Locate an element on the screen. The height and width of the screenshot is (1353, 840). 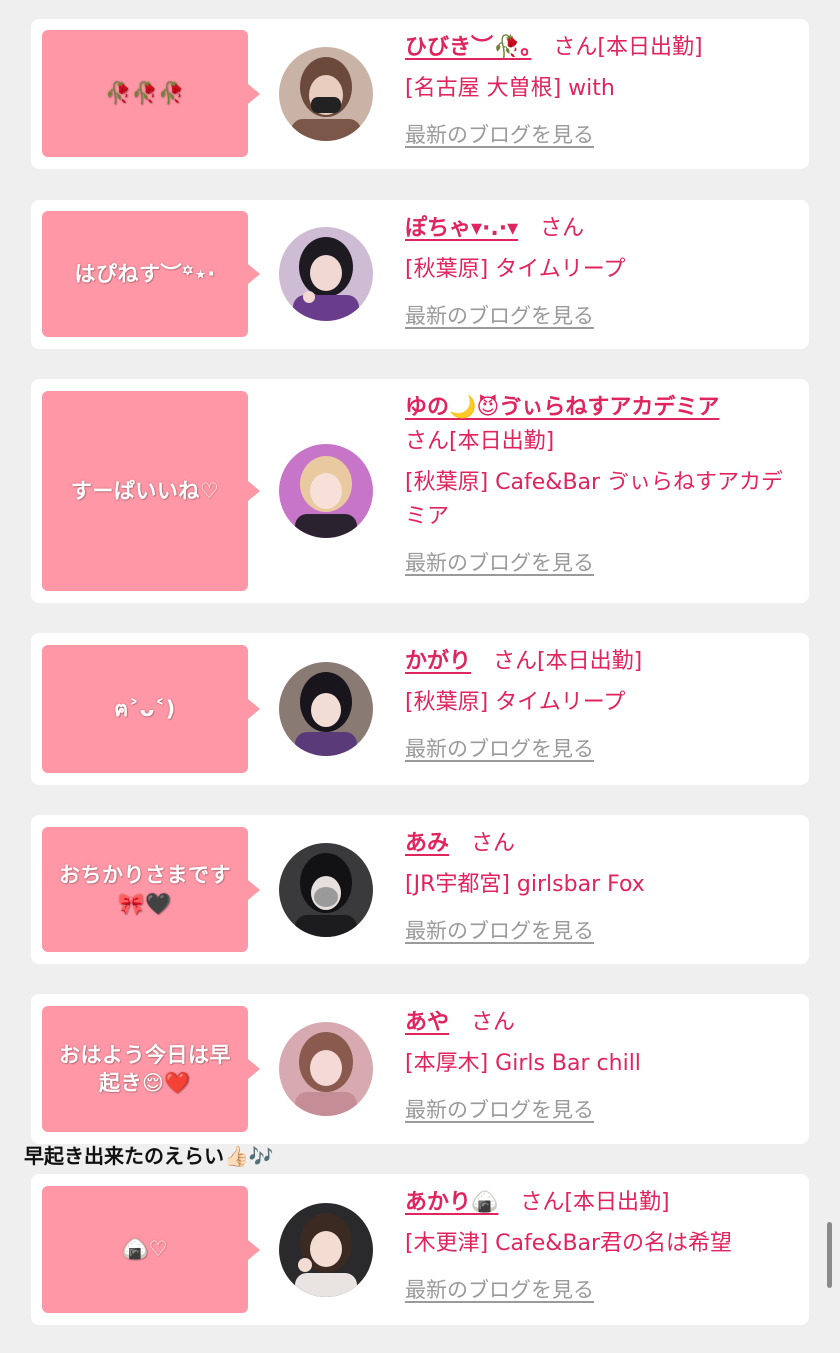
name-line: あみ さん is located at coordinates (600, 844).